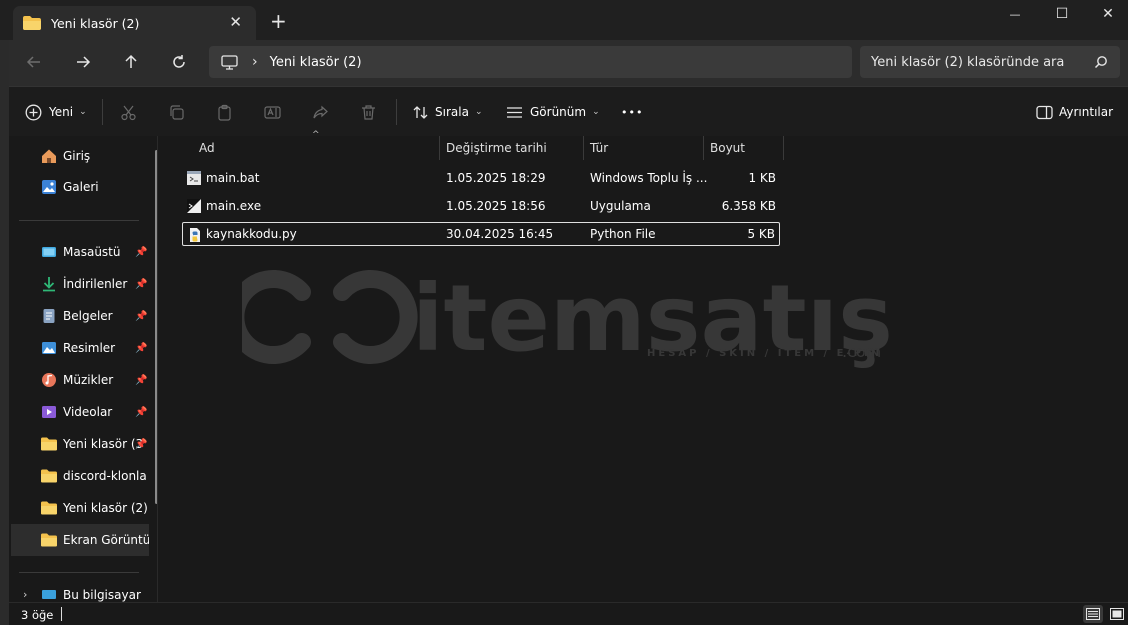 Image resolution: width=1128 pixels, height=625 pixels. I want to click on maximize-button: ☐, so click(1062, 14).